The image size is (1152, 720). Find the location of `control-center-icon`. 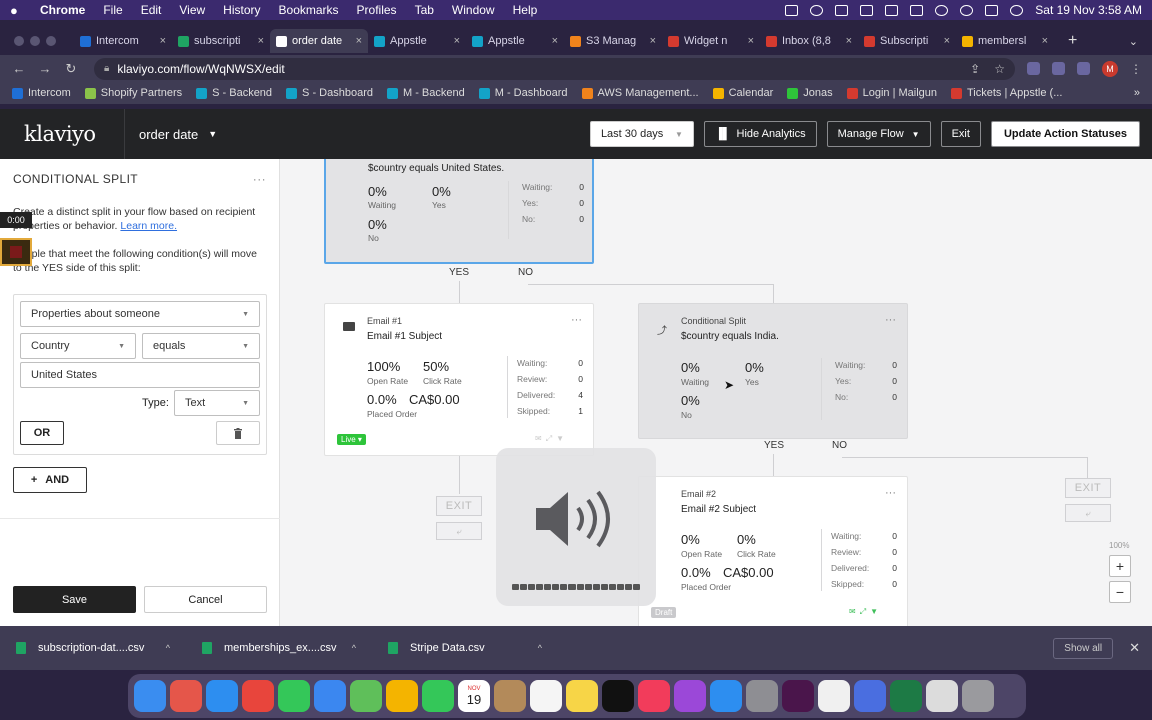

control-center-icon is located at coordinates (992, 10).